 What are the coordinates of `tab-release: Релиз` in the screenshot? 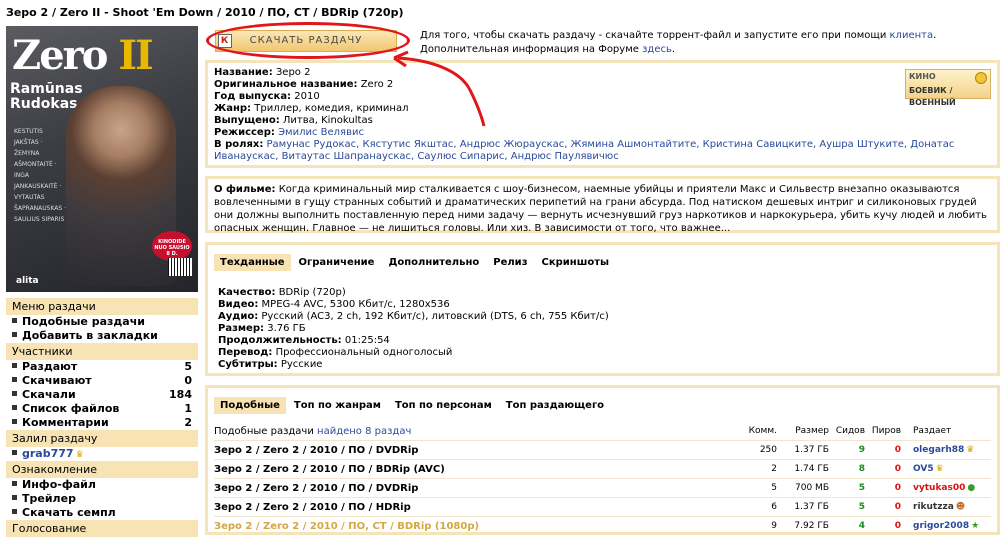 It's located at (510, 262).